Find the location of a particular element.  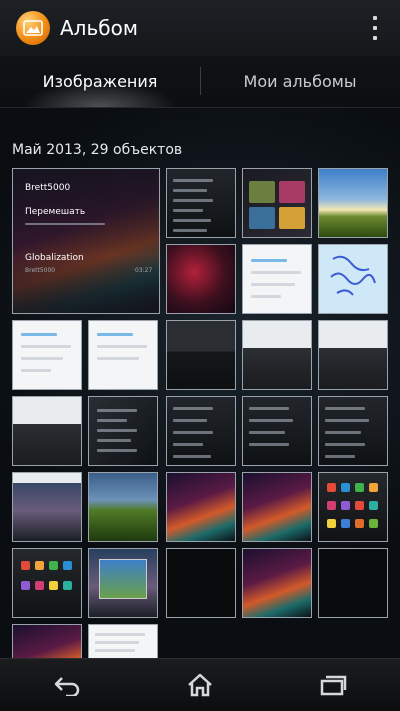

tab-my-albums-label: Мои альбомы is located at coordinates (300, 81).